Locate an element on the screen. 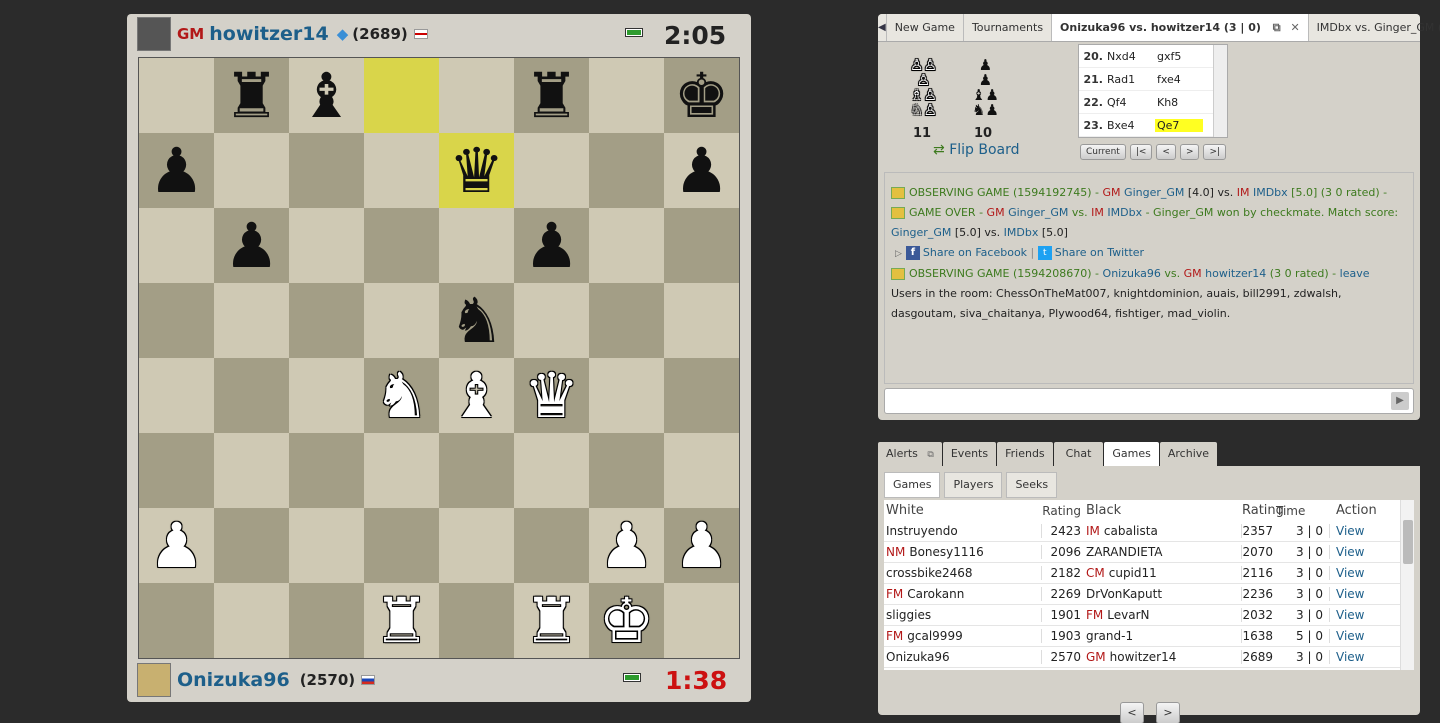 The image size is (1440, 723). black-king-icon: ♚ is located at coordinates (702, 95).